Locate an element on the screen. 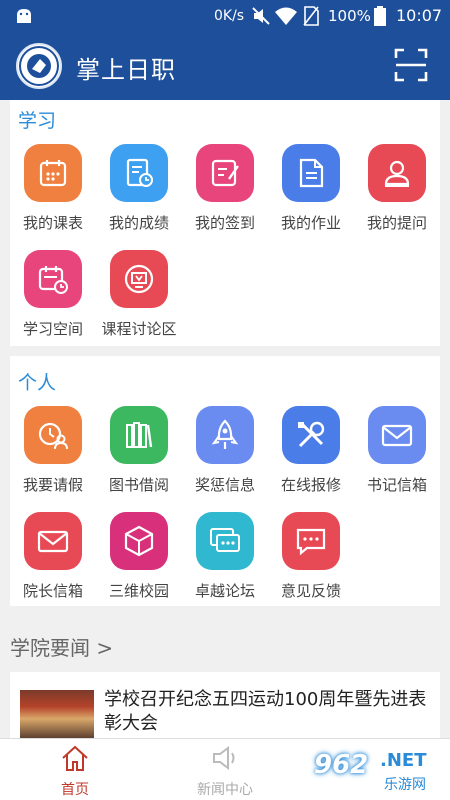 This screenshot has width=450, height=800. app-bar: 掌上日职 is located at coordinates (225, 67).